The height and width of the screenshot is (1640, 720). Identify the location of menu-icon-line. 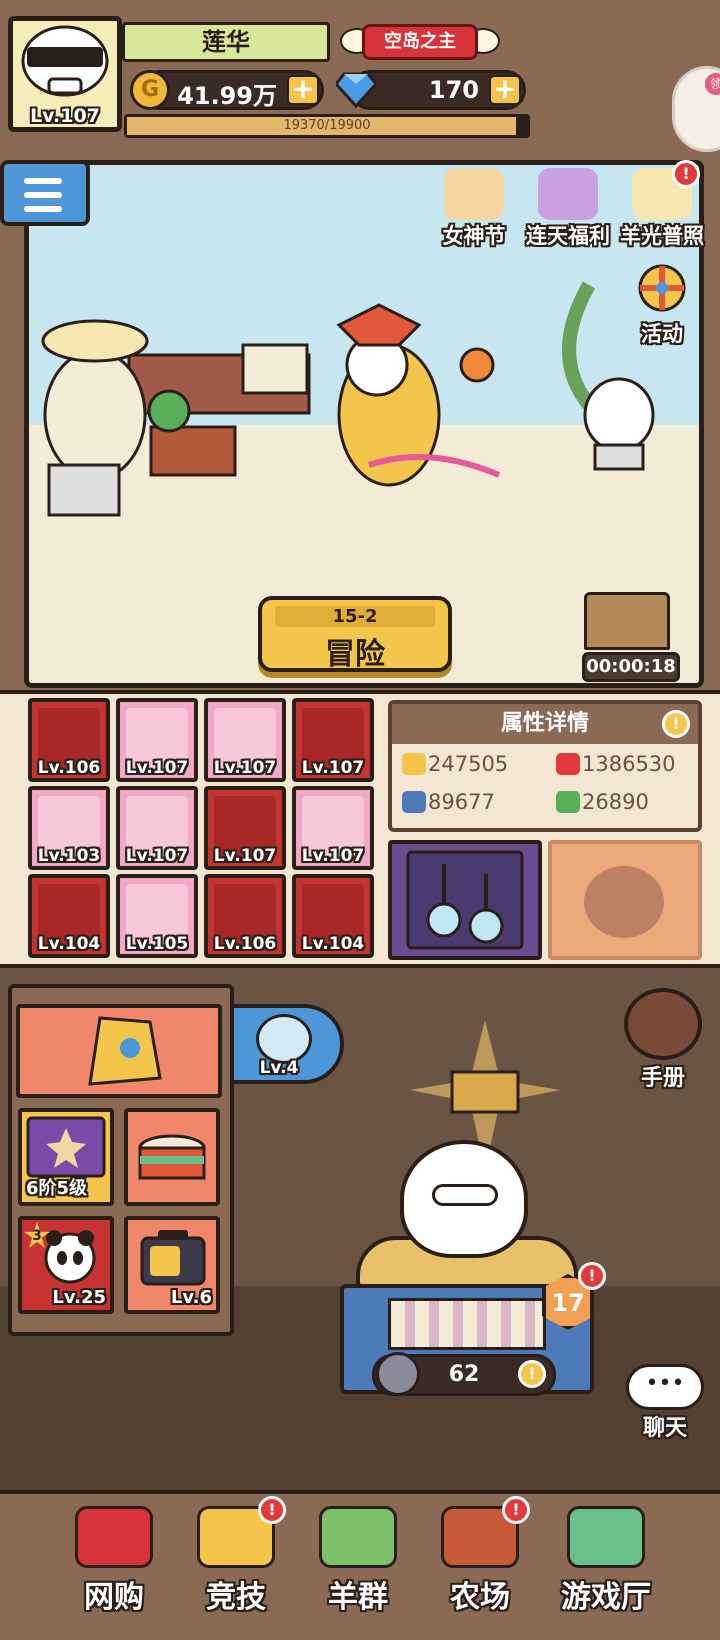
(43, 209).